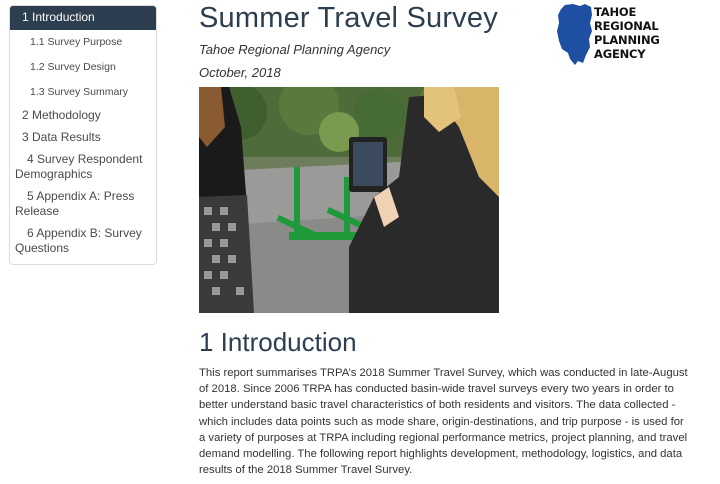  I want to click on author: Tahoe Regional Planning Agency, so click(295, 49).